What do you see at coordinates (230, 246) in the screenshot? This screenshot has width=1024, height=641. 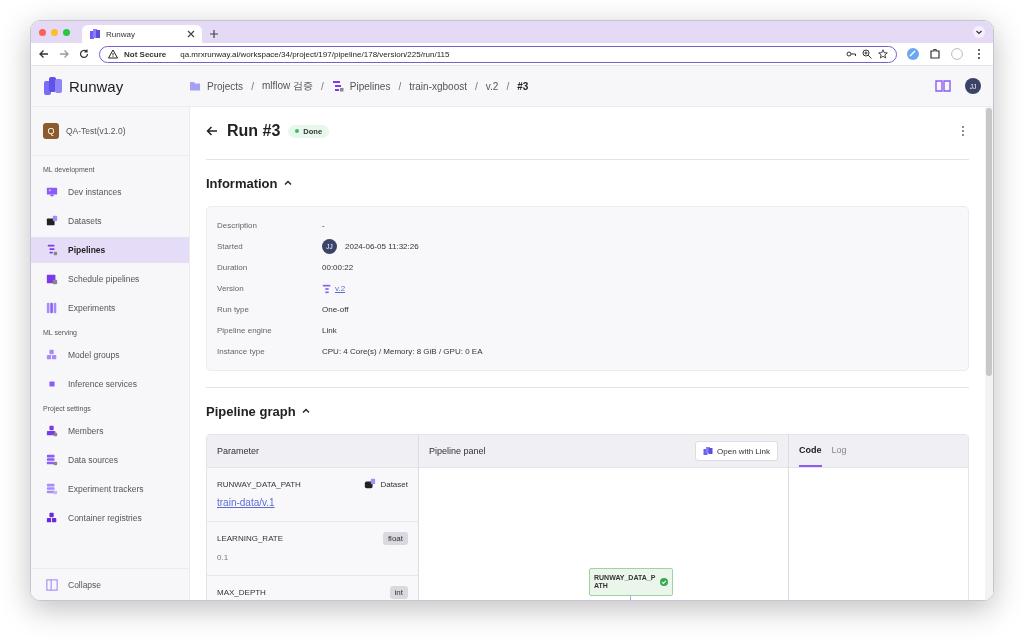 I see `field-label: Started` at bounding box center [230, 246].